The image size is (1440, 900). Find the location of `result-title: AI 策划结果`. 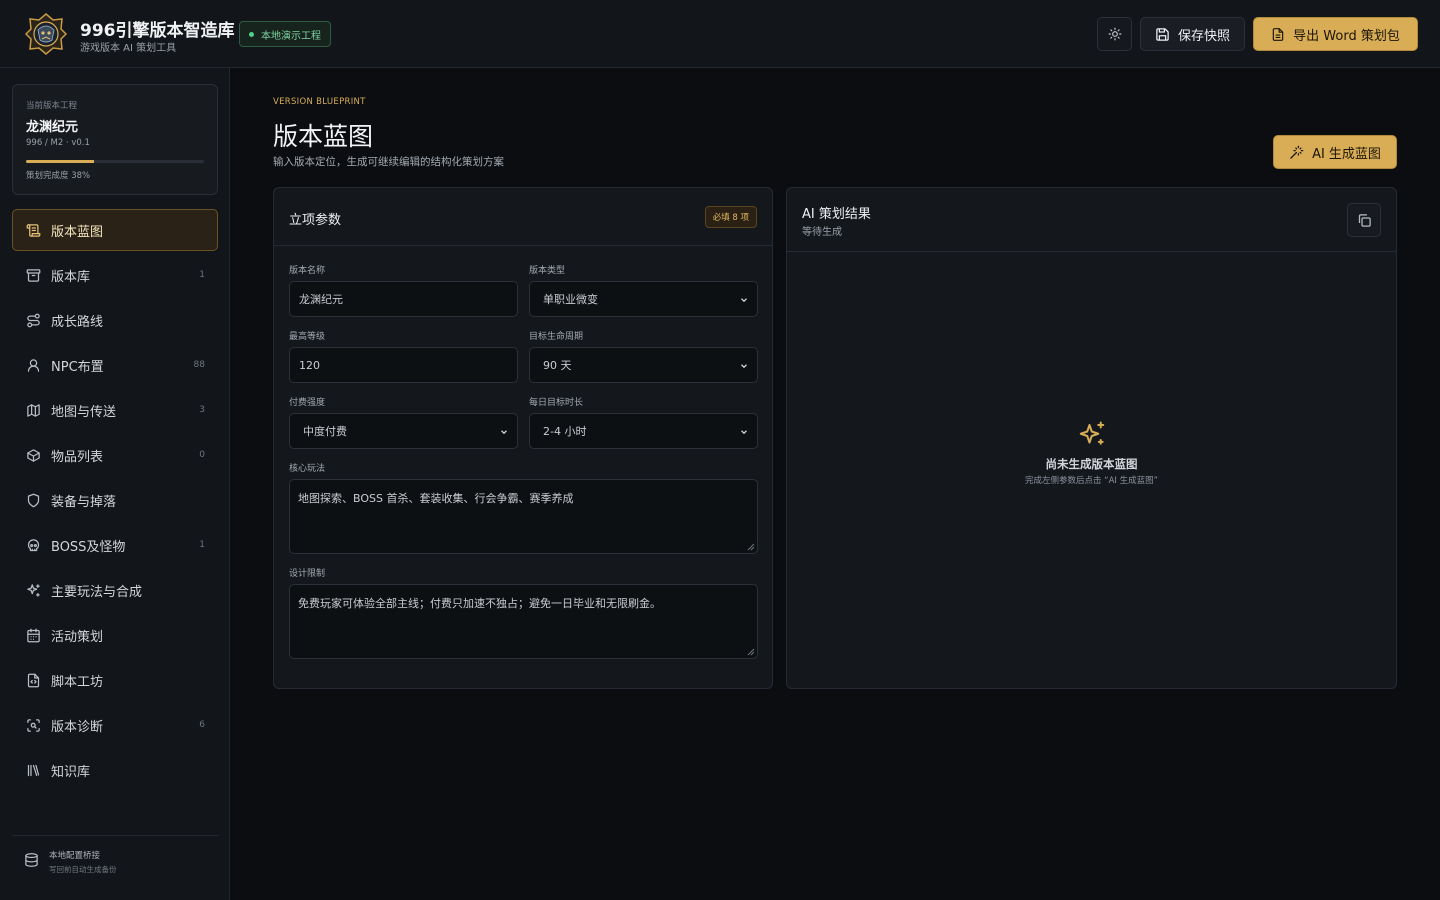

result-title: AI 策划结果 is located at coordinates (836, 214).